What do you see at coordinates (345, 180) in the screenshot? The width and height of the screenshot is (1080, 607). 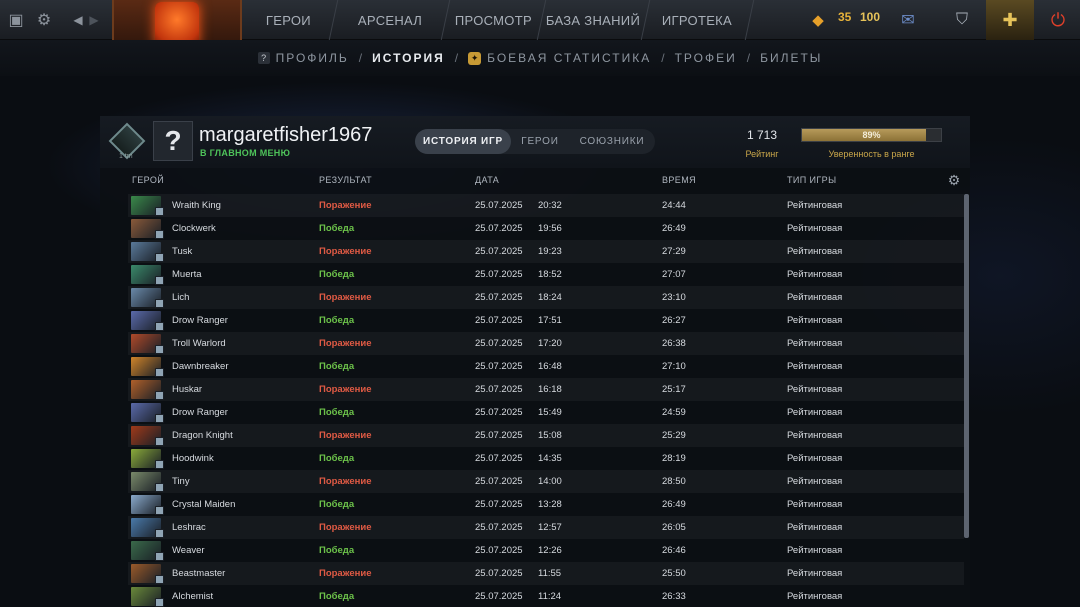 I see `column-header-result: РЕЗУЛЬТАТ` at bounding box center [345, 180].